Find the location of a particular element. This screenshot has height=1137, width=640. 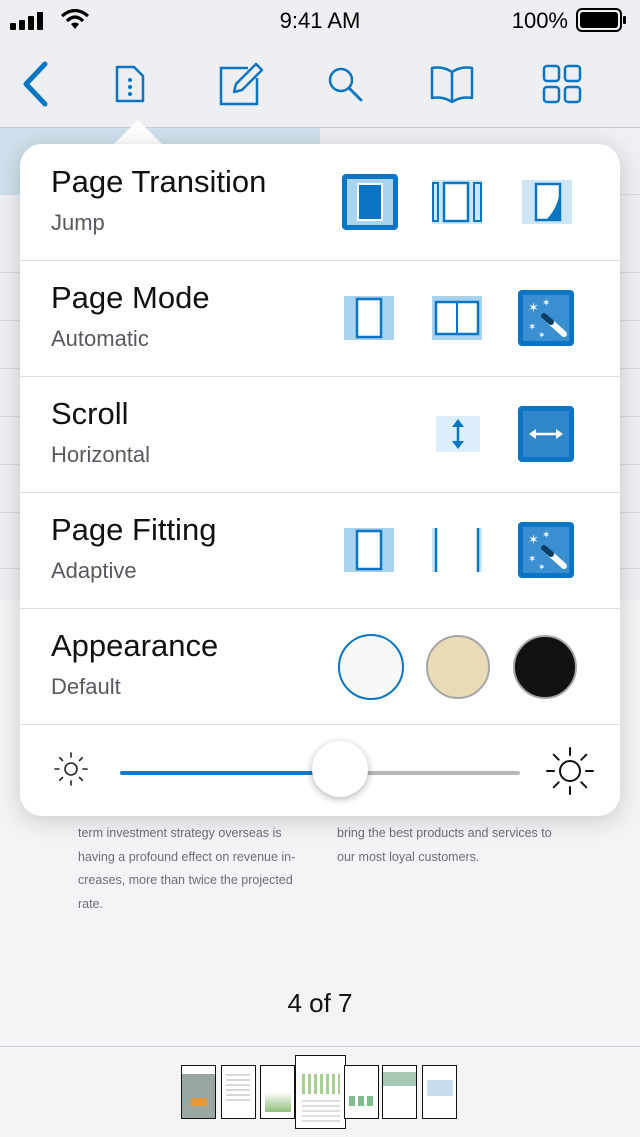

fit-page-icon is located at coordinates (372, 556).